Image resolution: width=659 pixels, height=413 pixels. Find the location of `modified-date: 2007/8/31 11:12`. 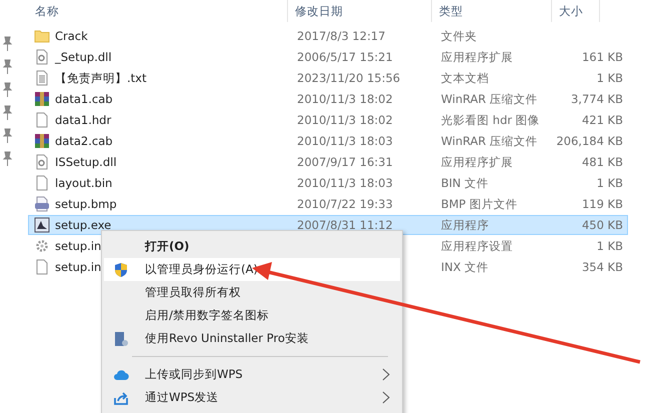

modified-date: 2007/8/31 11:12 is located at coordinates (345, 225).